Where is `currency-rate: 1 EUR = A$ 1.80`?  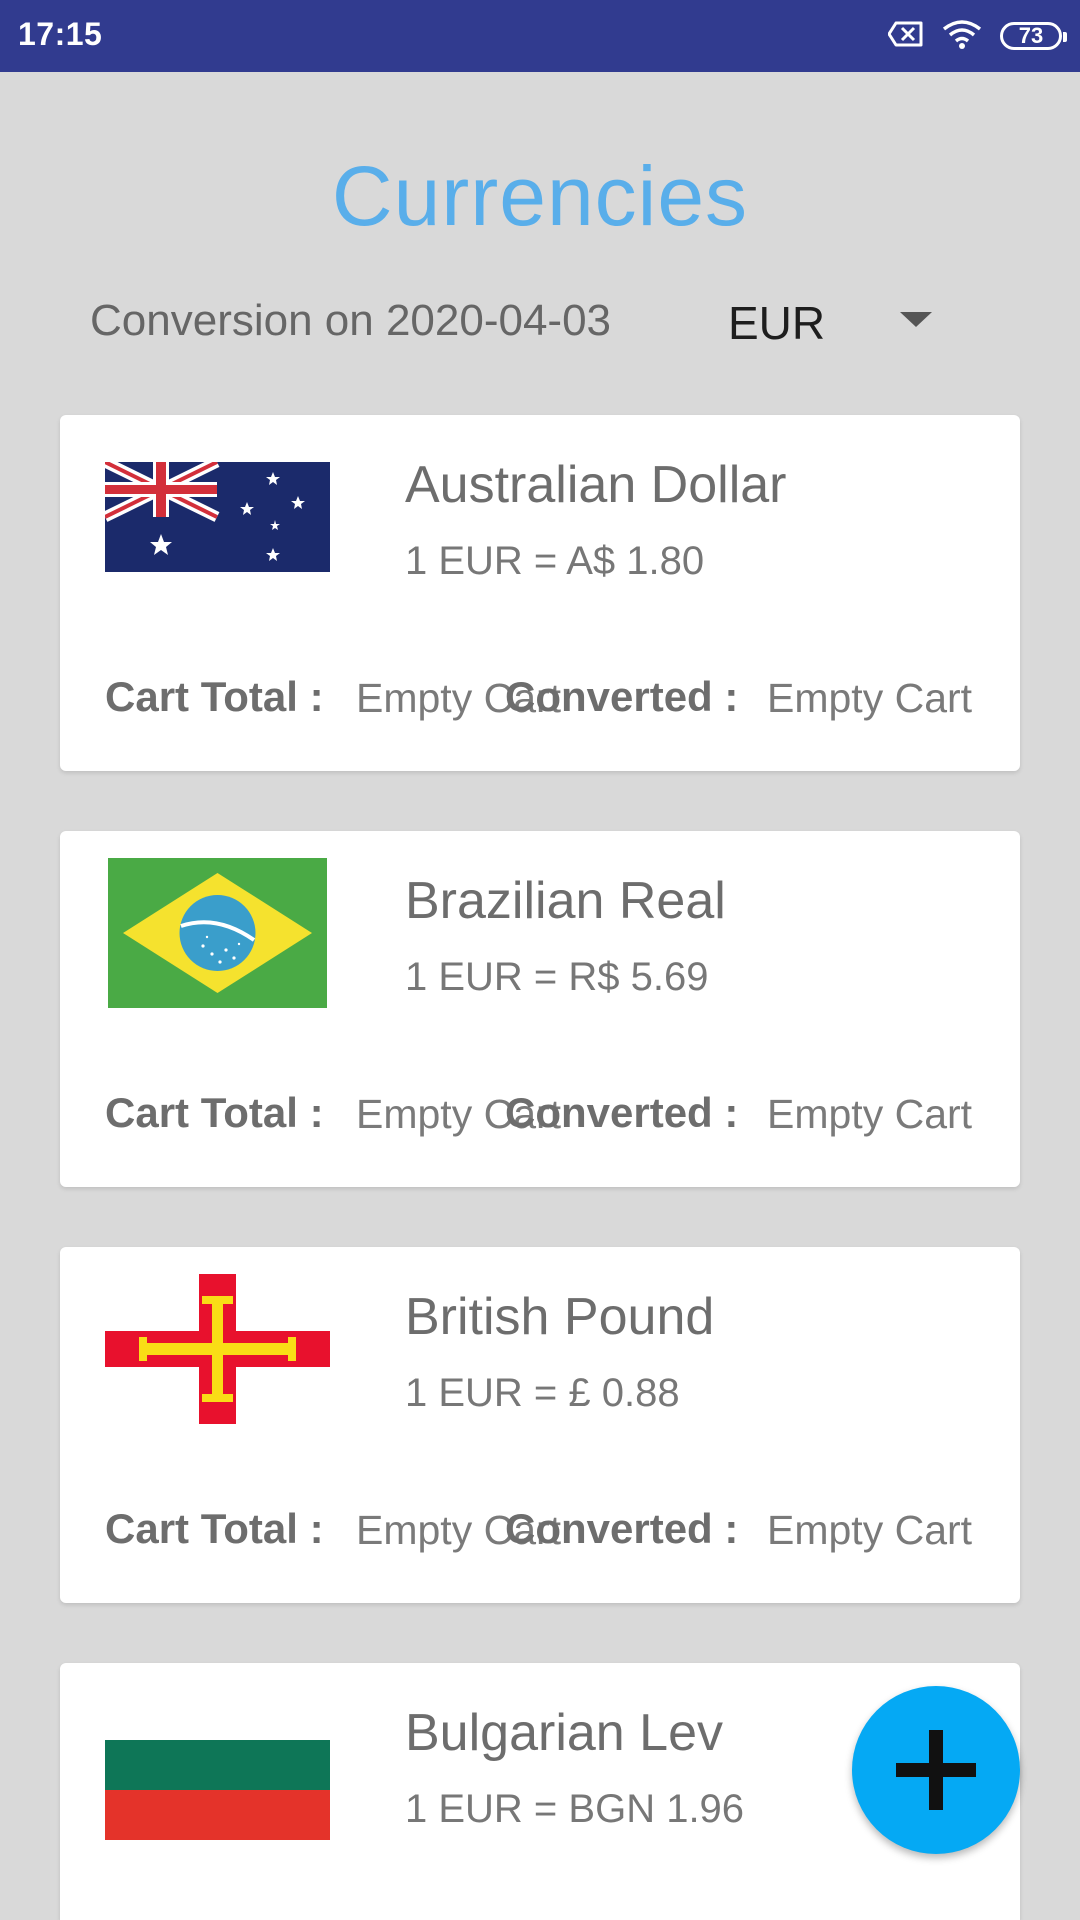
currency-rate: 1 EUR = A$ 1.80 is located at coordinates (555, 561).